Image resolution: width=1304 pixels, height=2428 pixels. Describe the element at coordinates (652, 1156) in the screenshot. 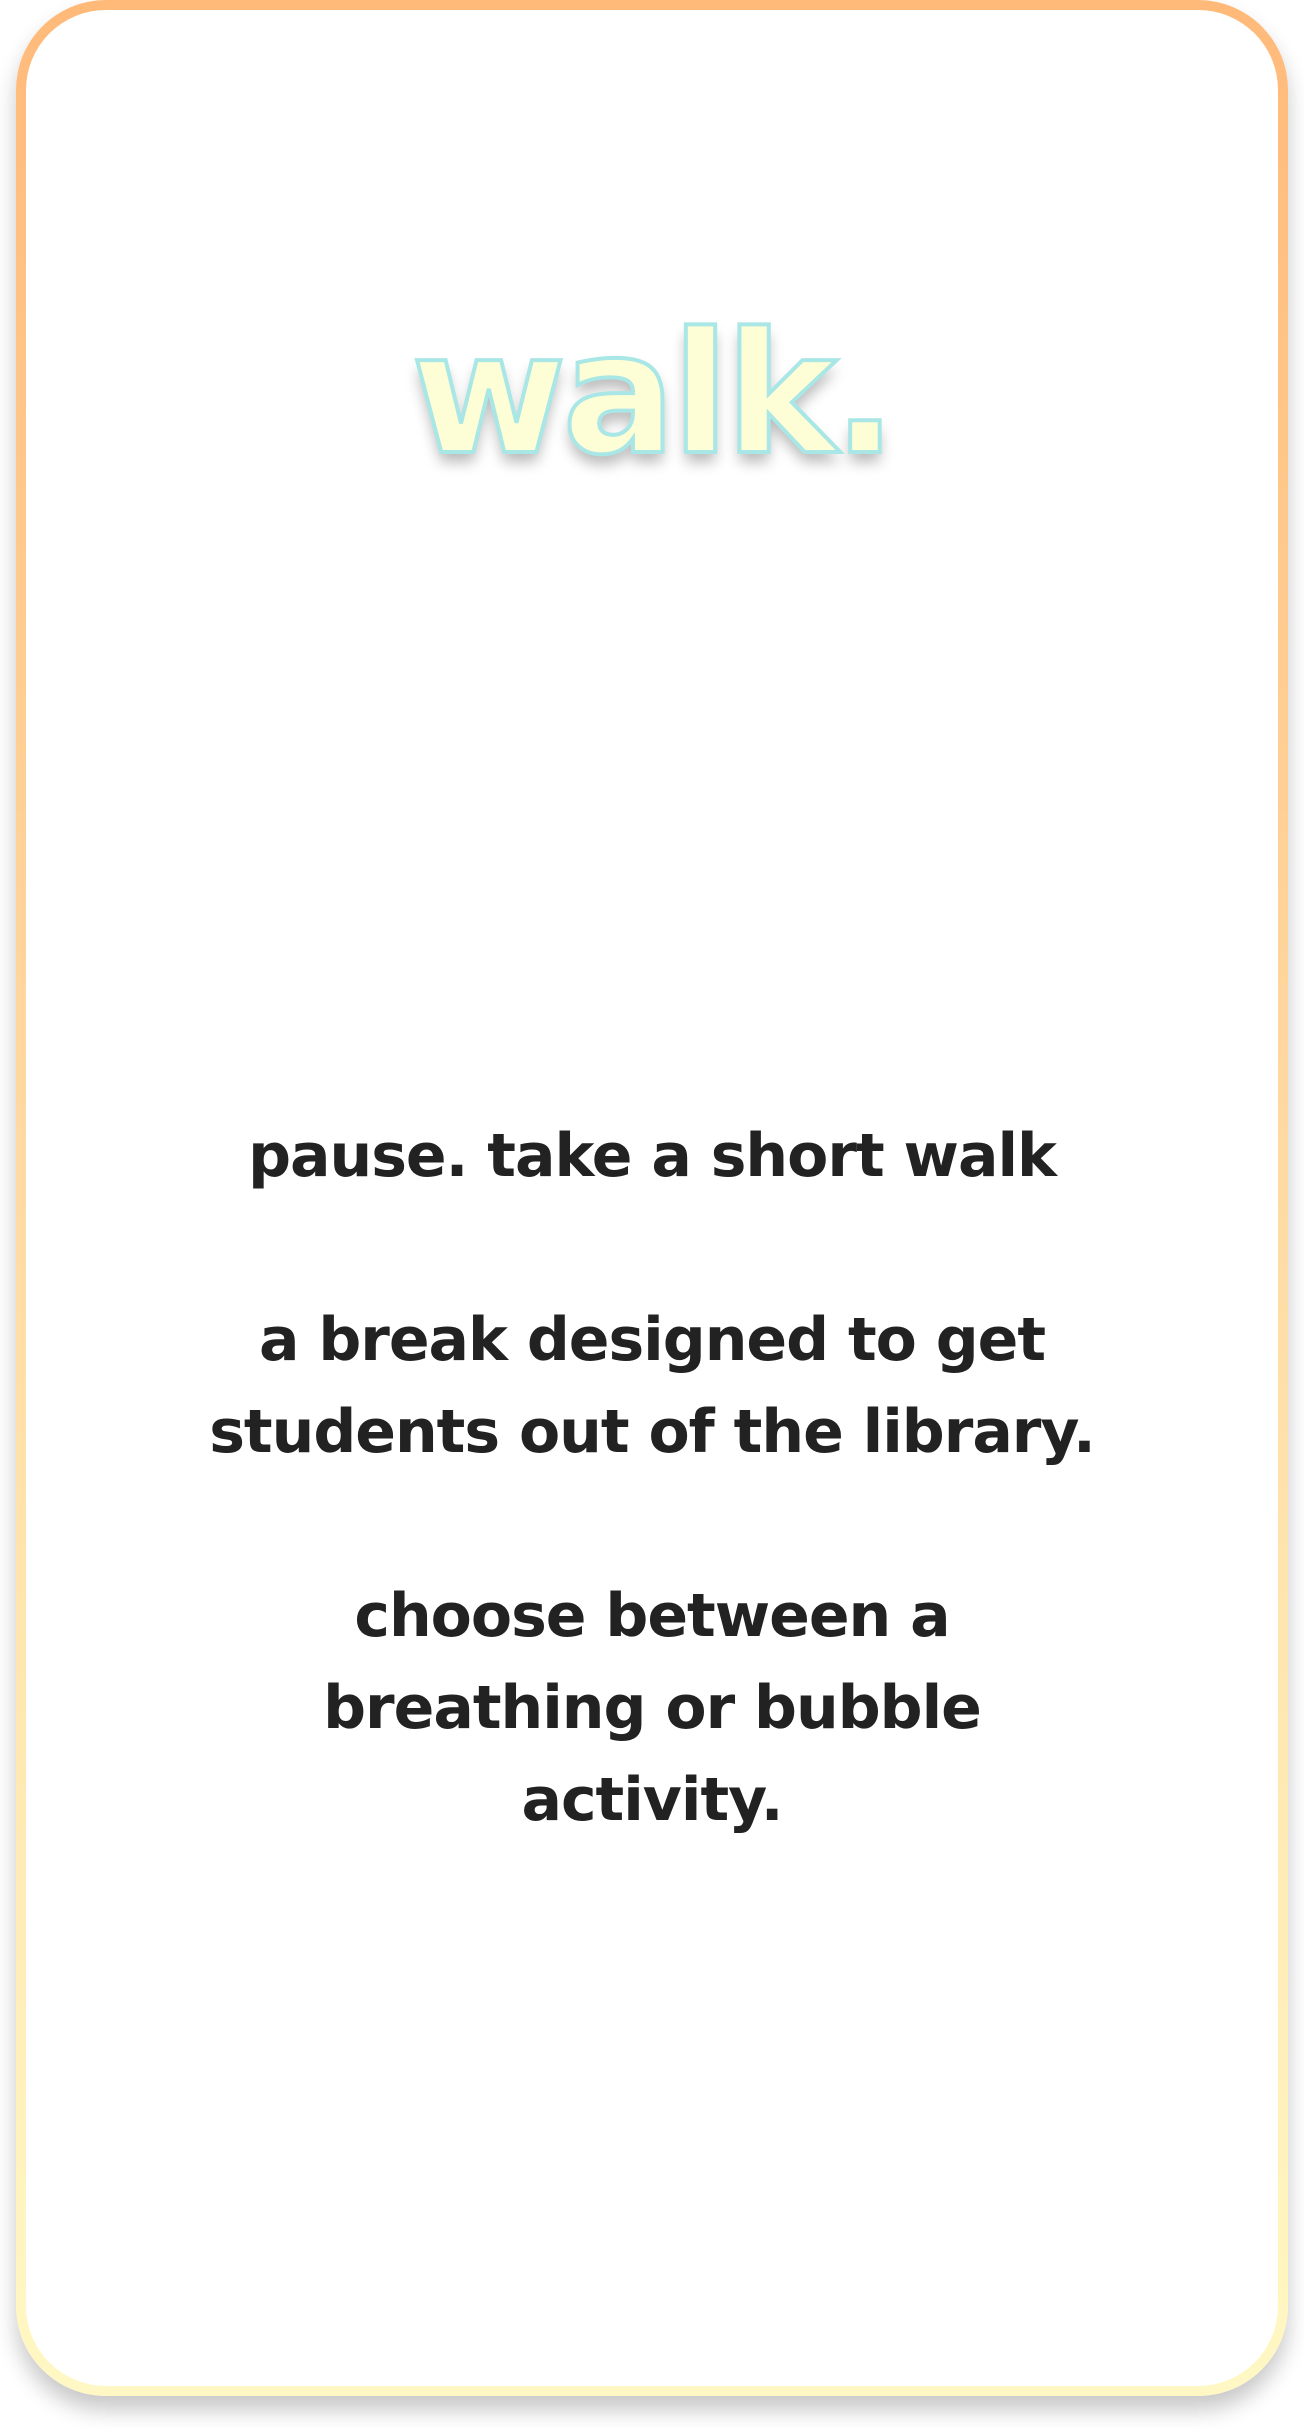

I see `tagline-text: pause. take a short walk` at that location.